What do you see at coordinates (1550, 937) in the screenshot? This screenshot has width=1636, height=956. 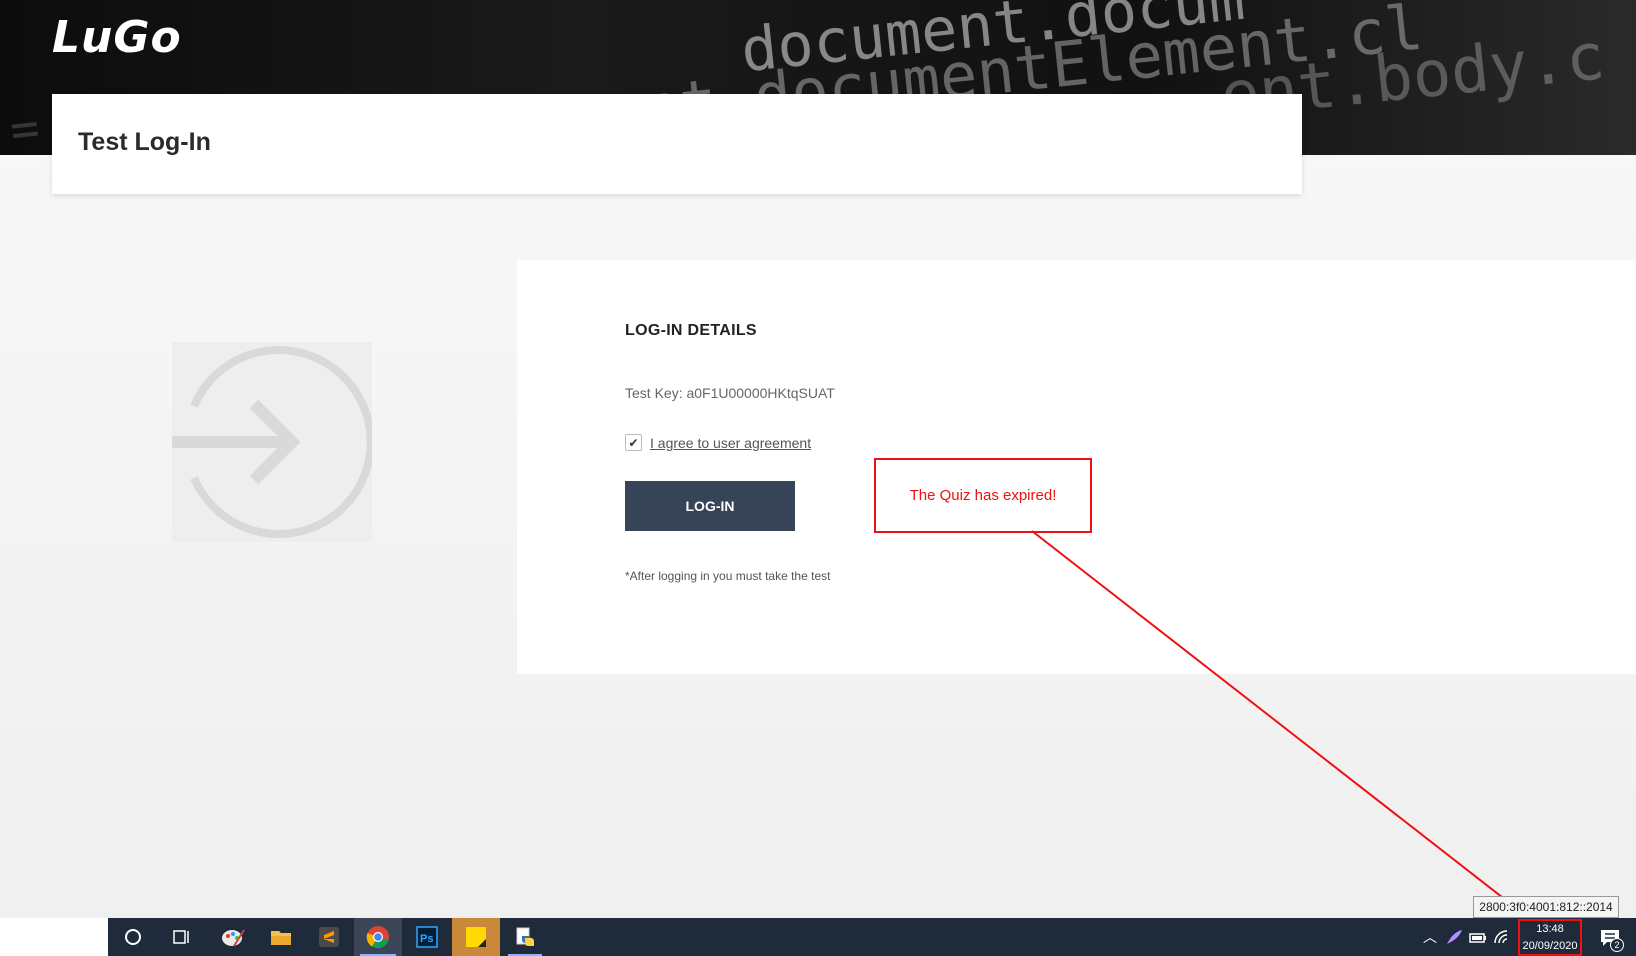 I see `taskbar-clock: 13:48 20/09/2020` at bounding box center [1550, 937].